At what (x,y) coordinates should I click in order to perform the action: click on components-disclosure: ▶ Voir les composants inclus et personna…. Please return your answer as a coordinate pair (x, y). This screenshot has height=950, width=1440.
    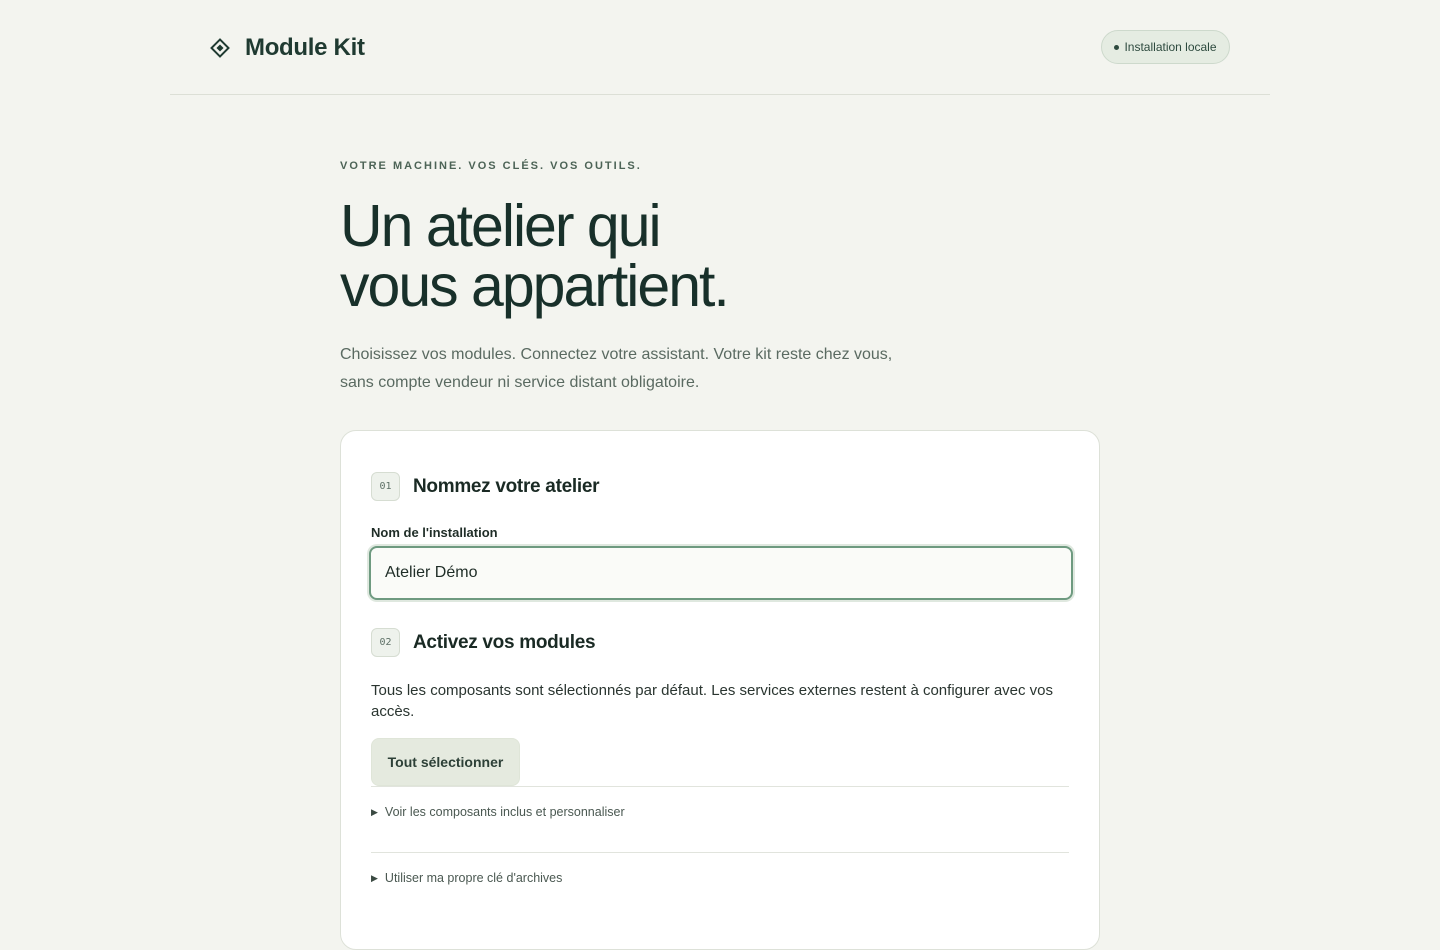
    Looking at the image, I should click on (498, 812).